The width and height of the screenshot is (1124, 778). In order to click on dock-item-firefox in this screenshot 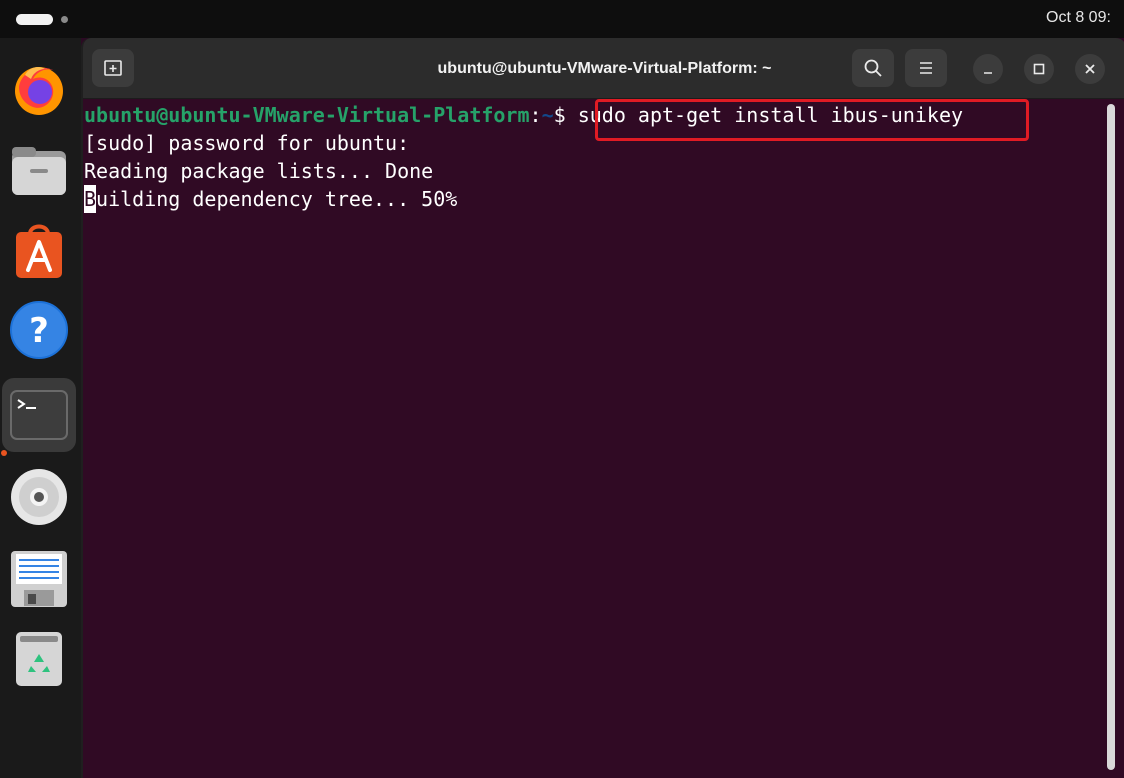, I will do `click(39, 89)`.